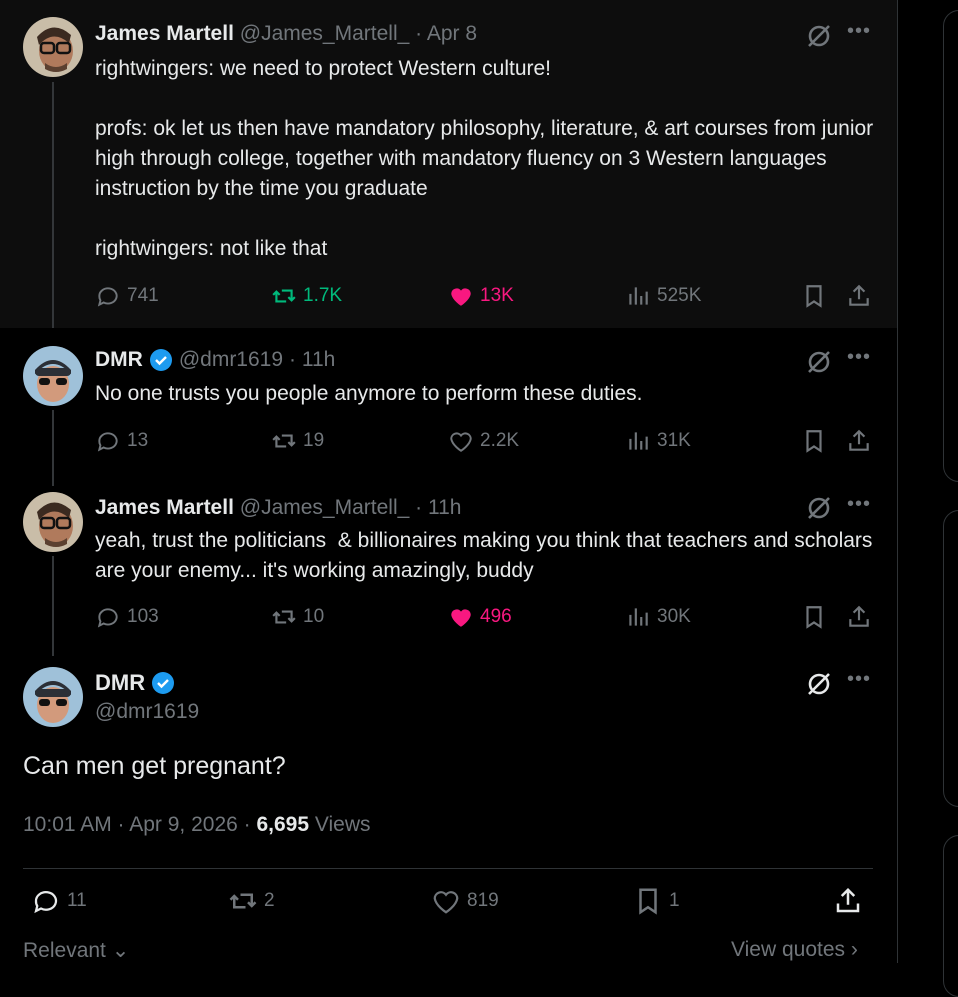 This screenshot has width=958, height=997. What do you see at coordinates (283, 824) in the screenshot?
I see `views-count: 6,695` at bounding box center [283, 824].